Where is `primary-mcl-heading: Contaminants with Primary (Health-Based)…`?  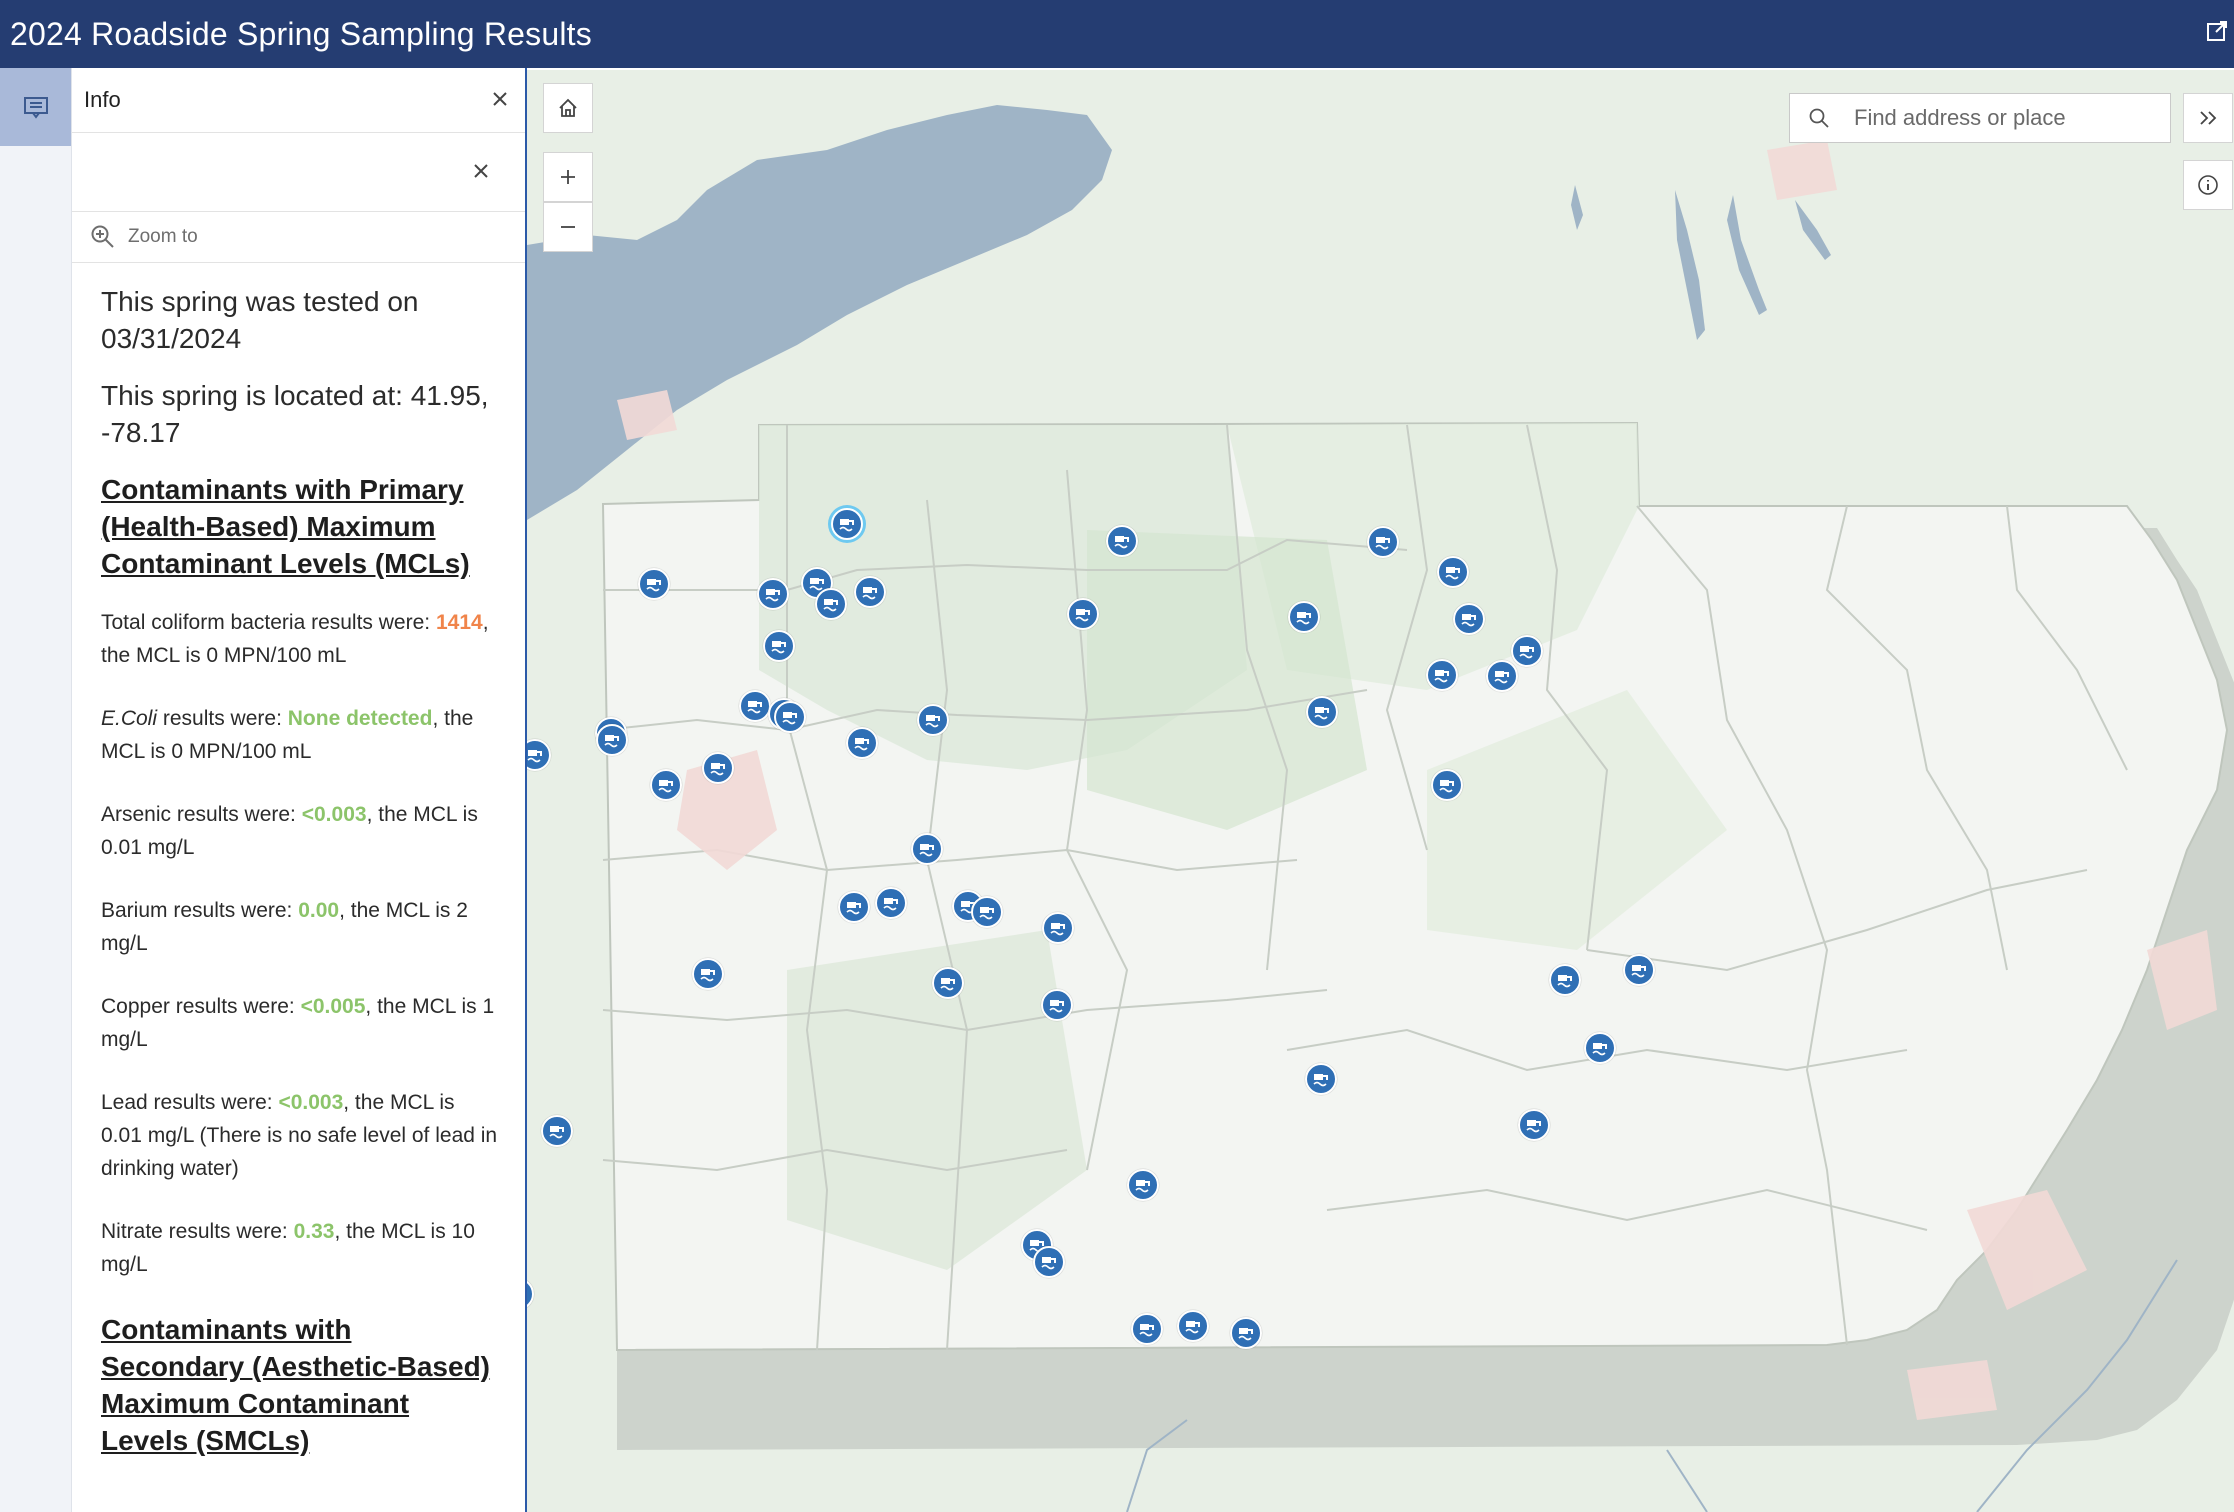 primary-mcl-heading: Contaminants with Primary (Health-Based)… is located at coordinates (285, 526).